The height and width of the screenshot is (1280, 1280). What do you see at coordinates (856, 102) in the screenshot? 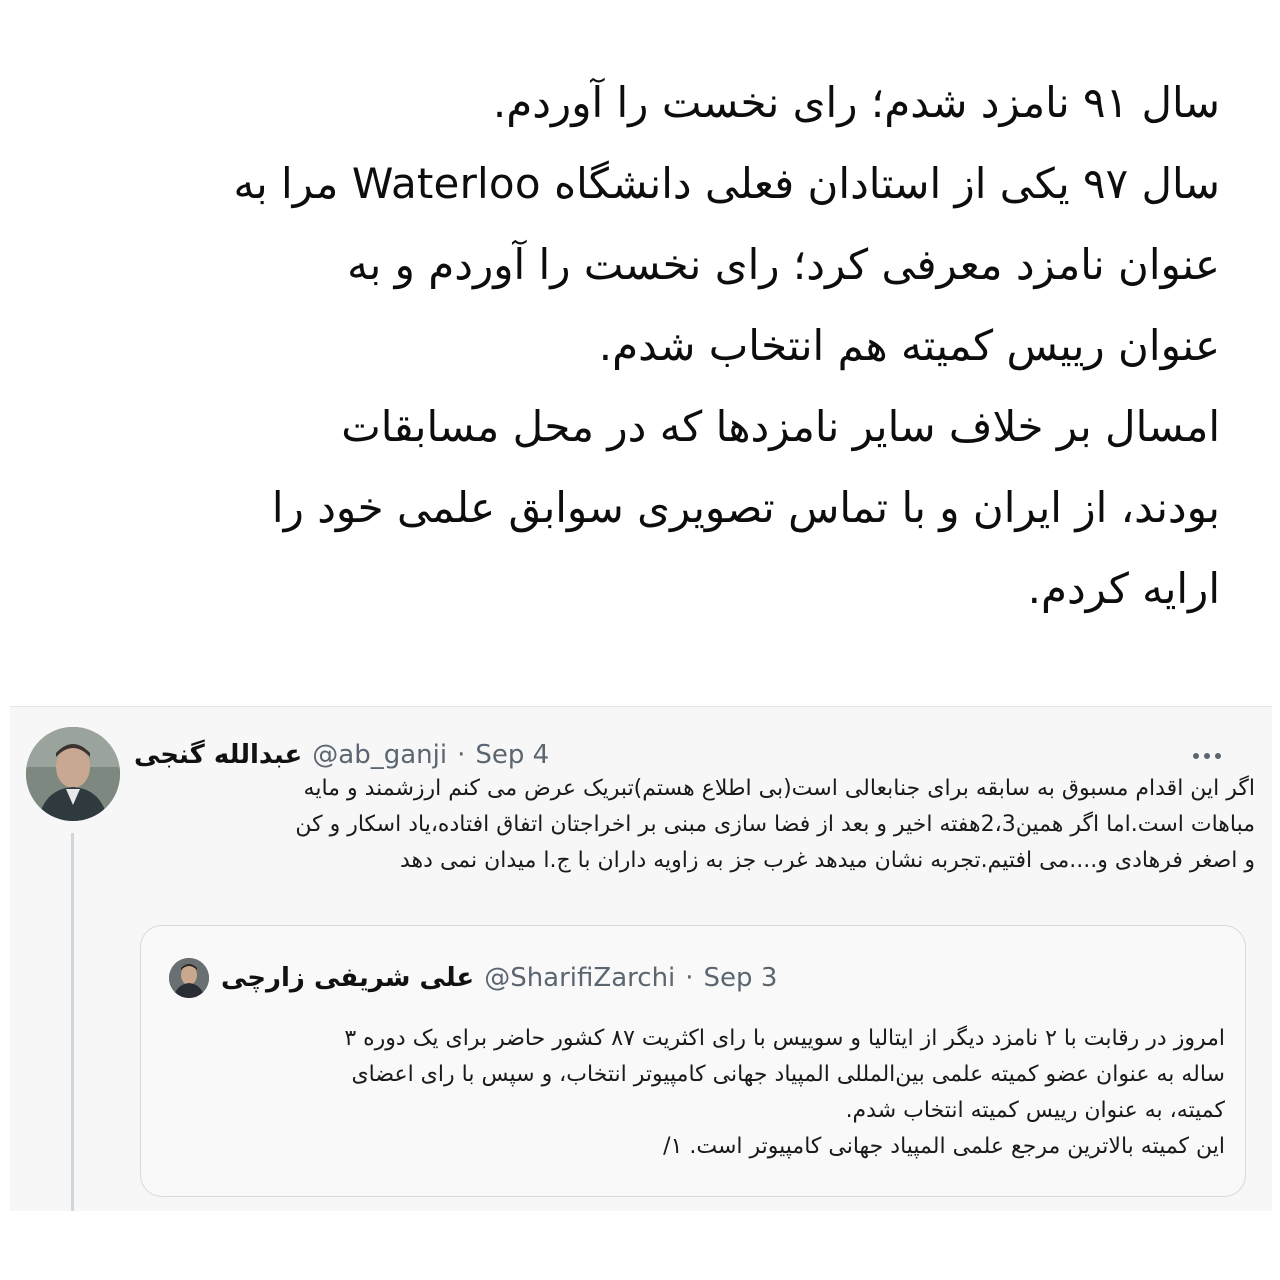
I see `headline-line: سال ۹۱ نامزد شدم؛ رای نخست را آوردم.` at bounding box center [856, 102].